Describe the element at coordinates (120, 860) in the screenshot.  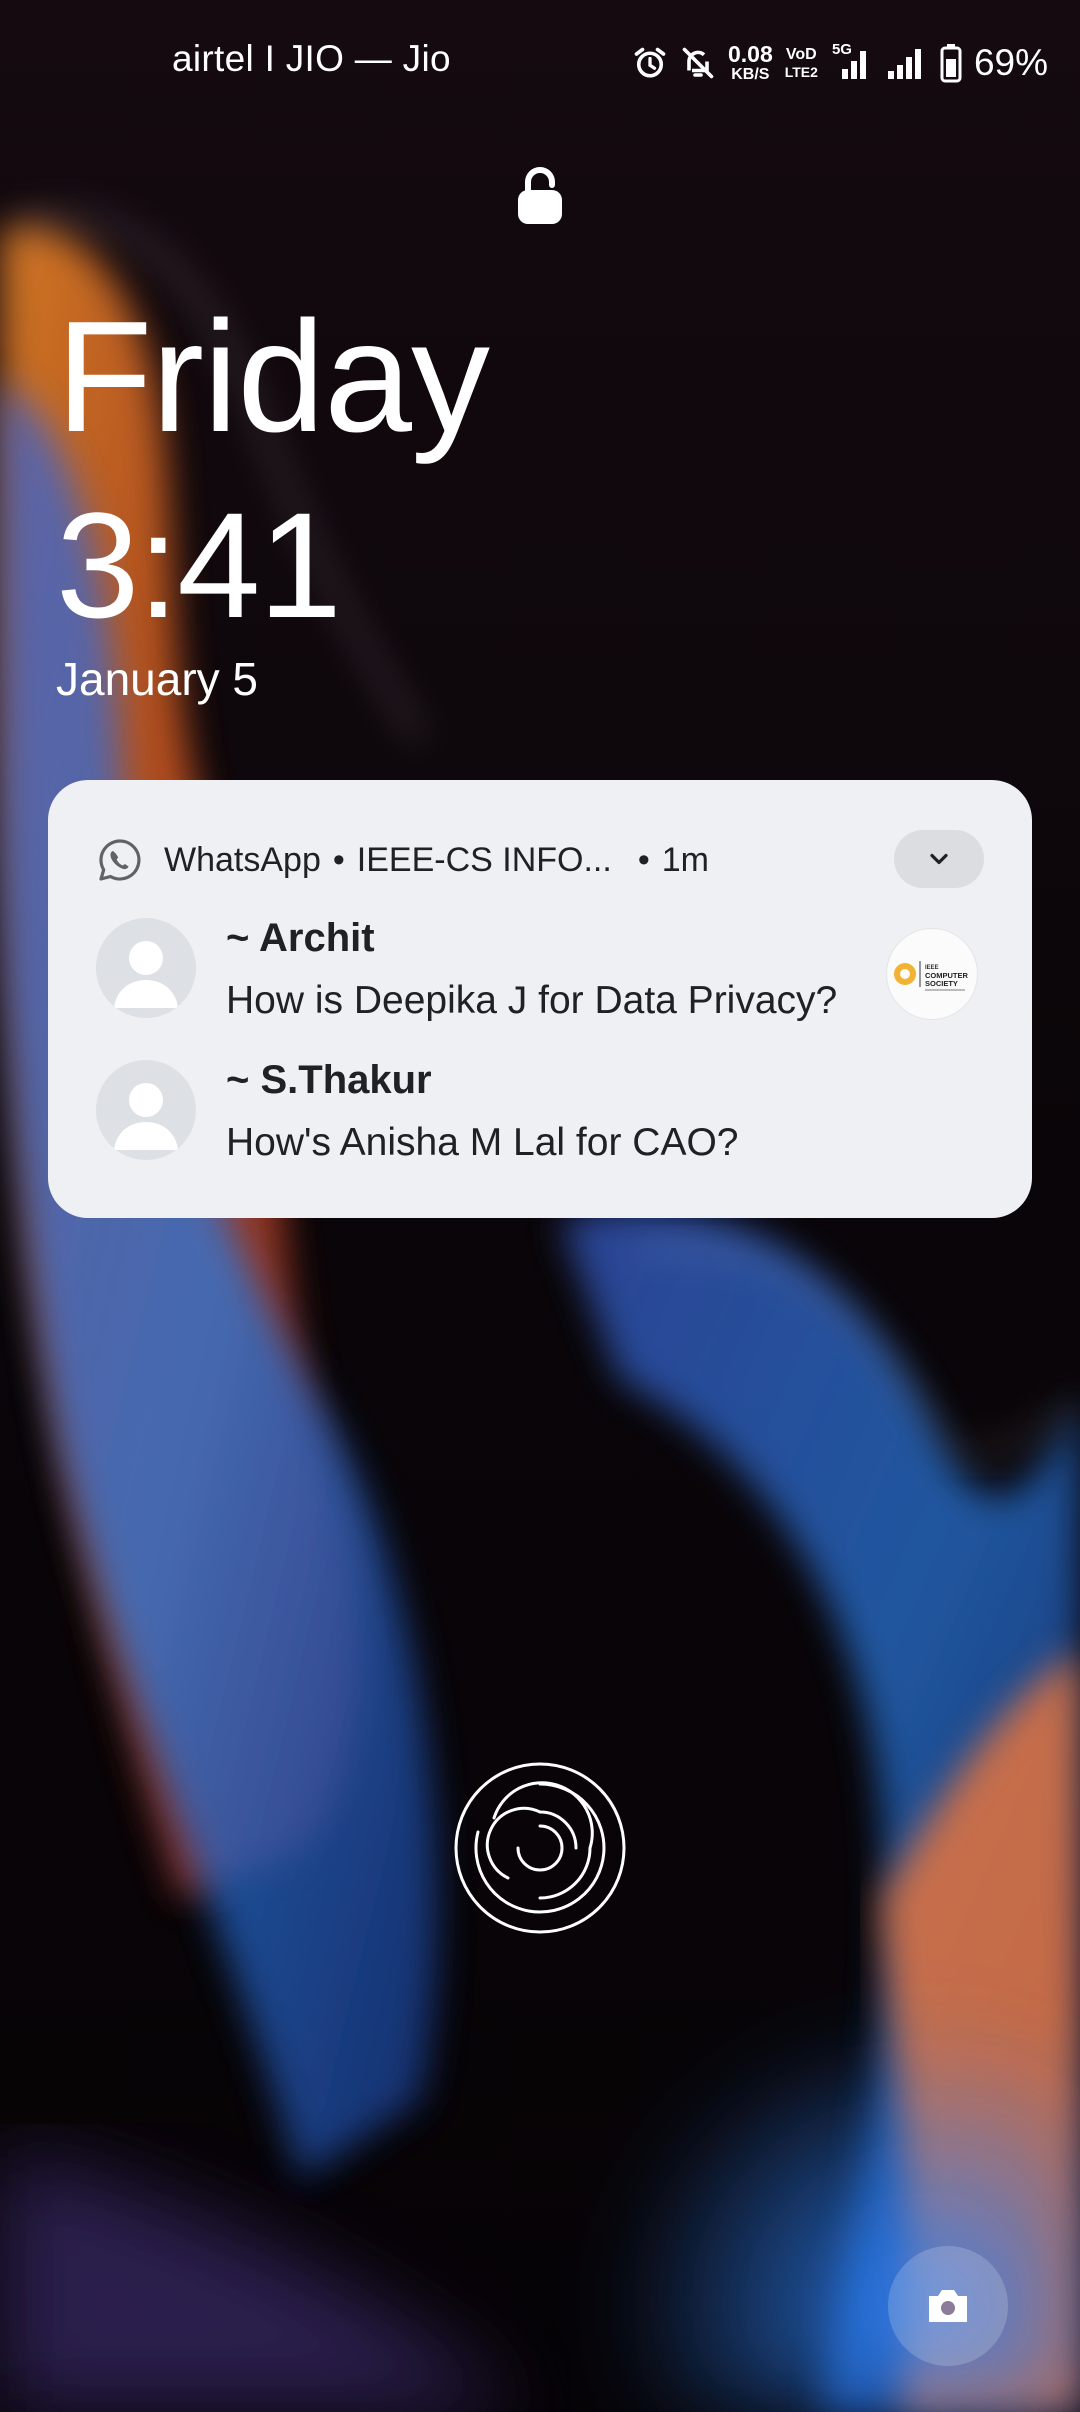
I see `whatsapp-icon` at that location.